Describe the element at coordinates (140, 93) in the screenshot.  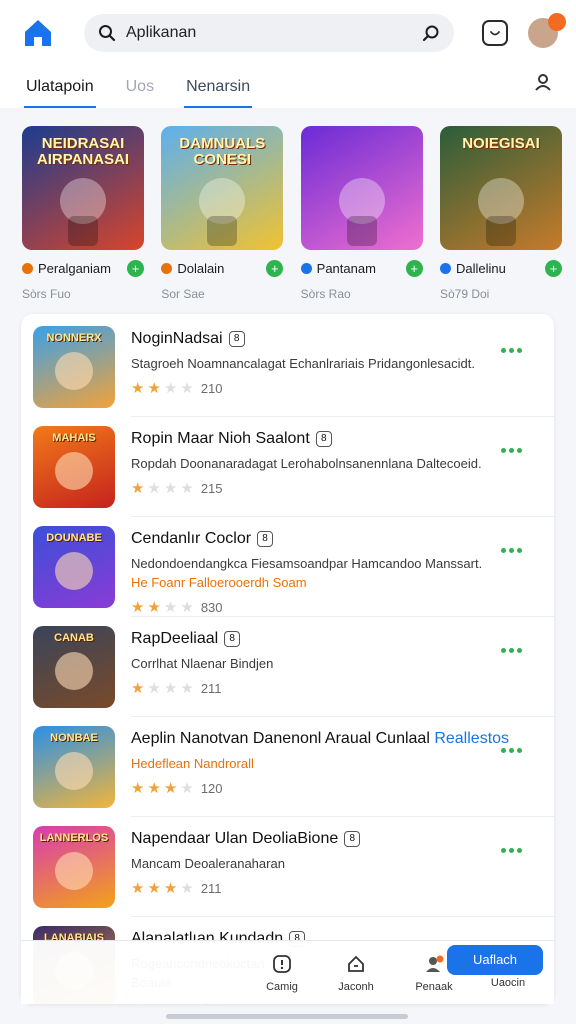
I see `tab-uos: Uos` at that location.